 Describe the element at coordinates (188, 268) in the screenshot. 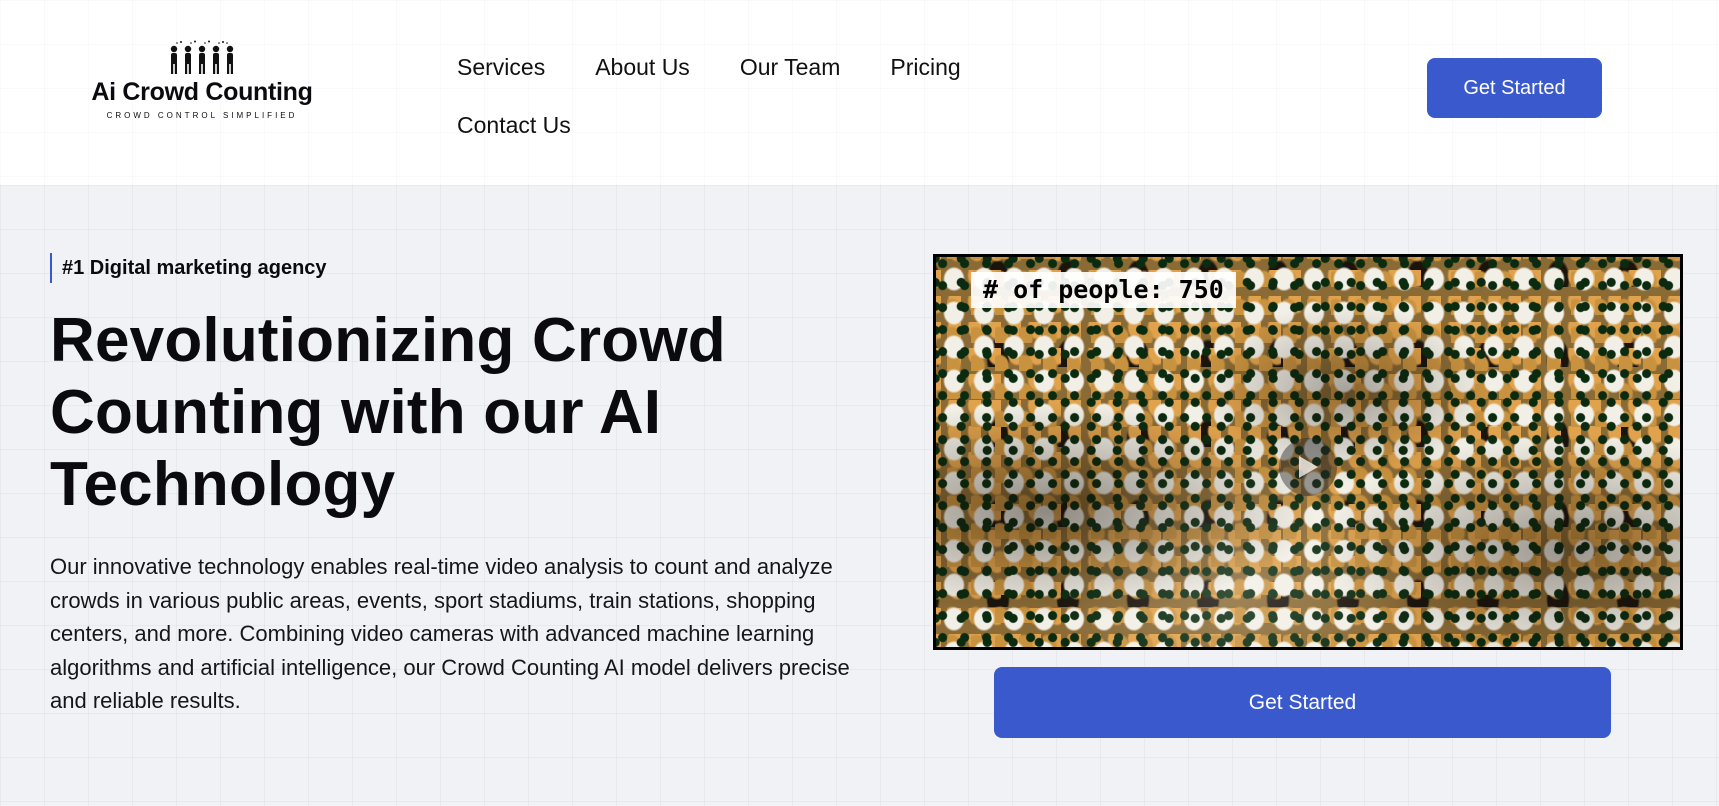

I see `hero-eyebrow: #1 Digital marketing agency` at that location.